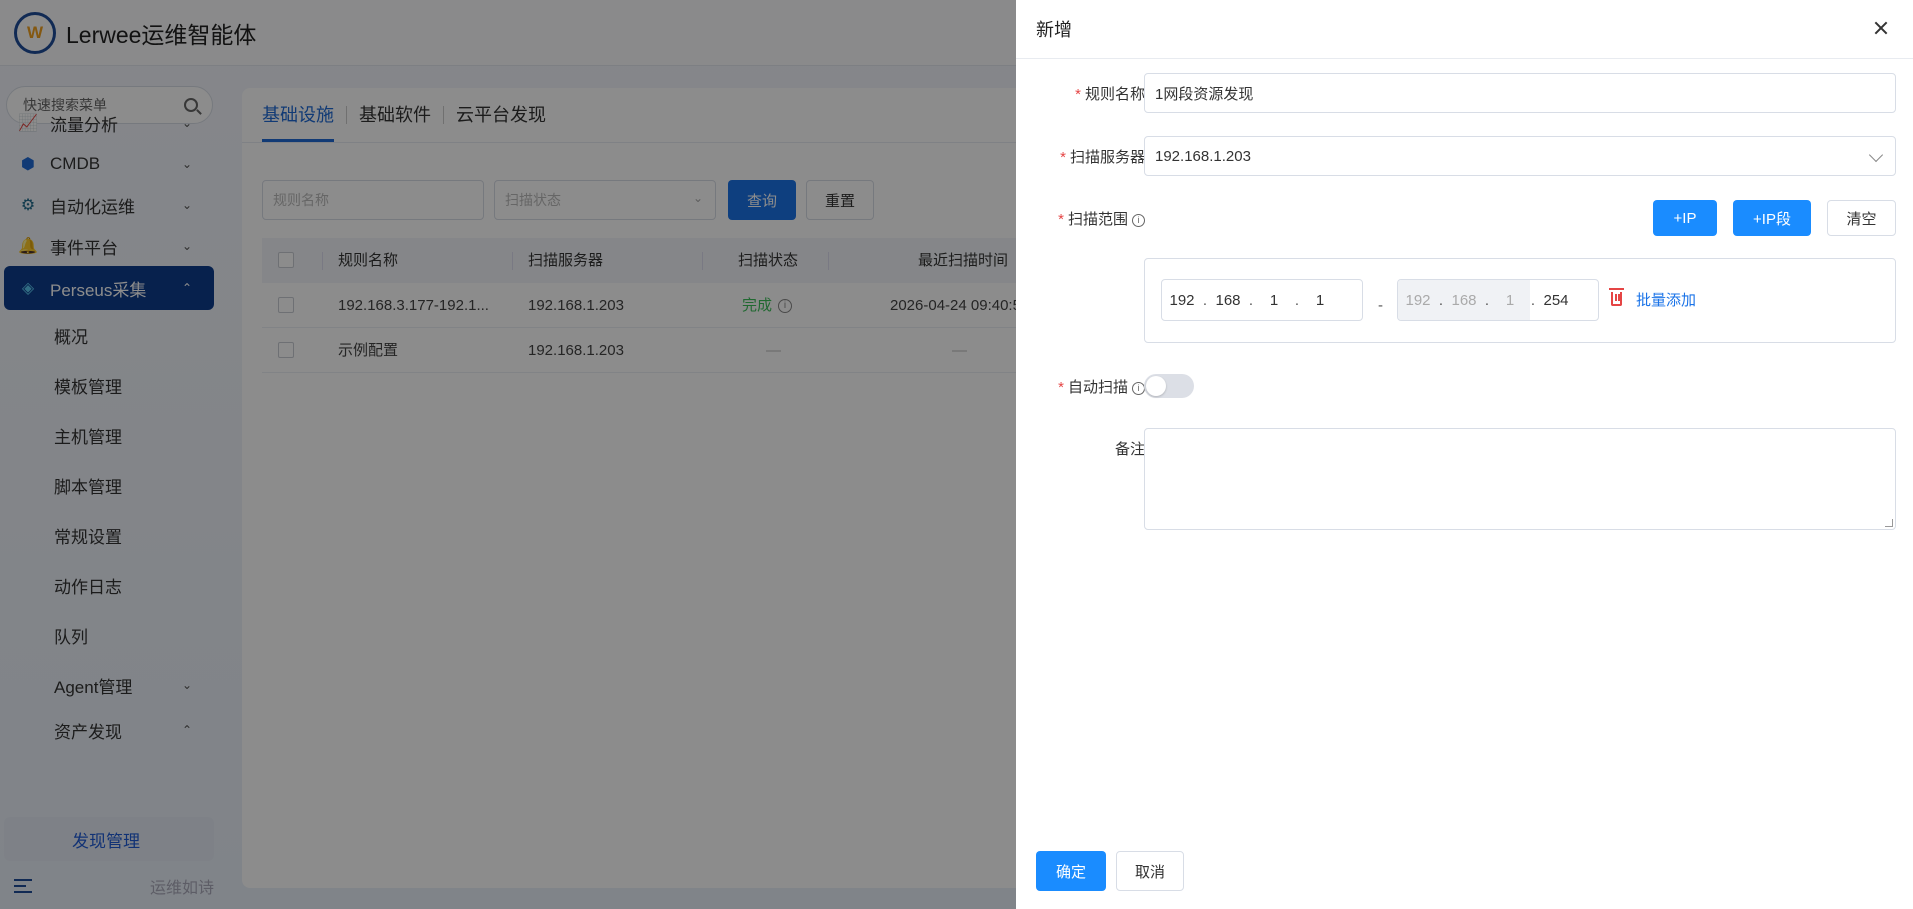  What do you see at coordinates (1666, 299) in the screenshot?
I see `batch-add-link: 批量添加` at bounding box center [1666, 299].